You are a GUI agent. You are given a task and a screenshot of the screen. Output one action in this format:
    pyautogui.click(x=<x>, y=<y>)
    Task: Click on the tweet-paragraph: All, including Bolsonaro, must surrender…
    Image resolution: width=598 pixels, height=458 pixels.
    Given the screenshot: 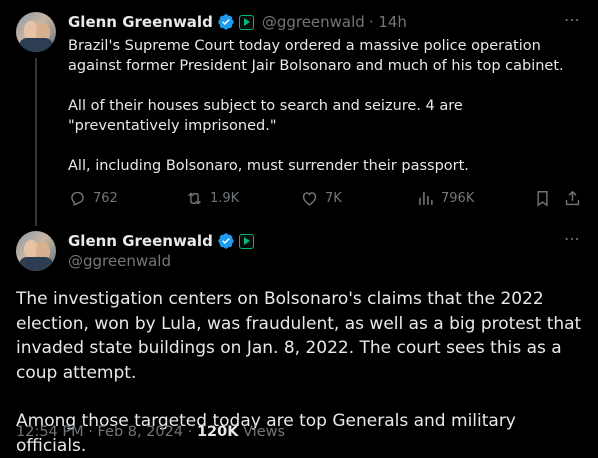 What is the action you would take?
    pyautogui.click(x=268, y=166)
    